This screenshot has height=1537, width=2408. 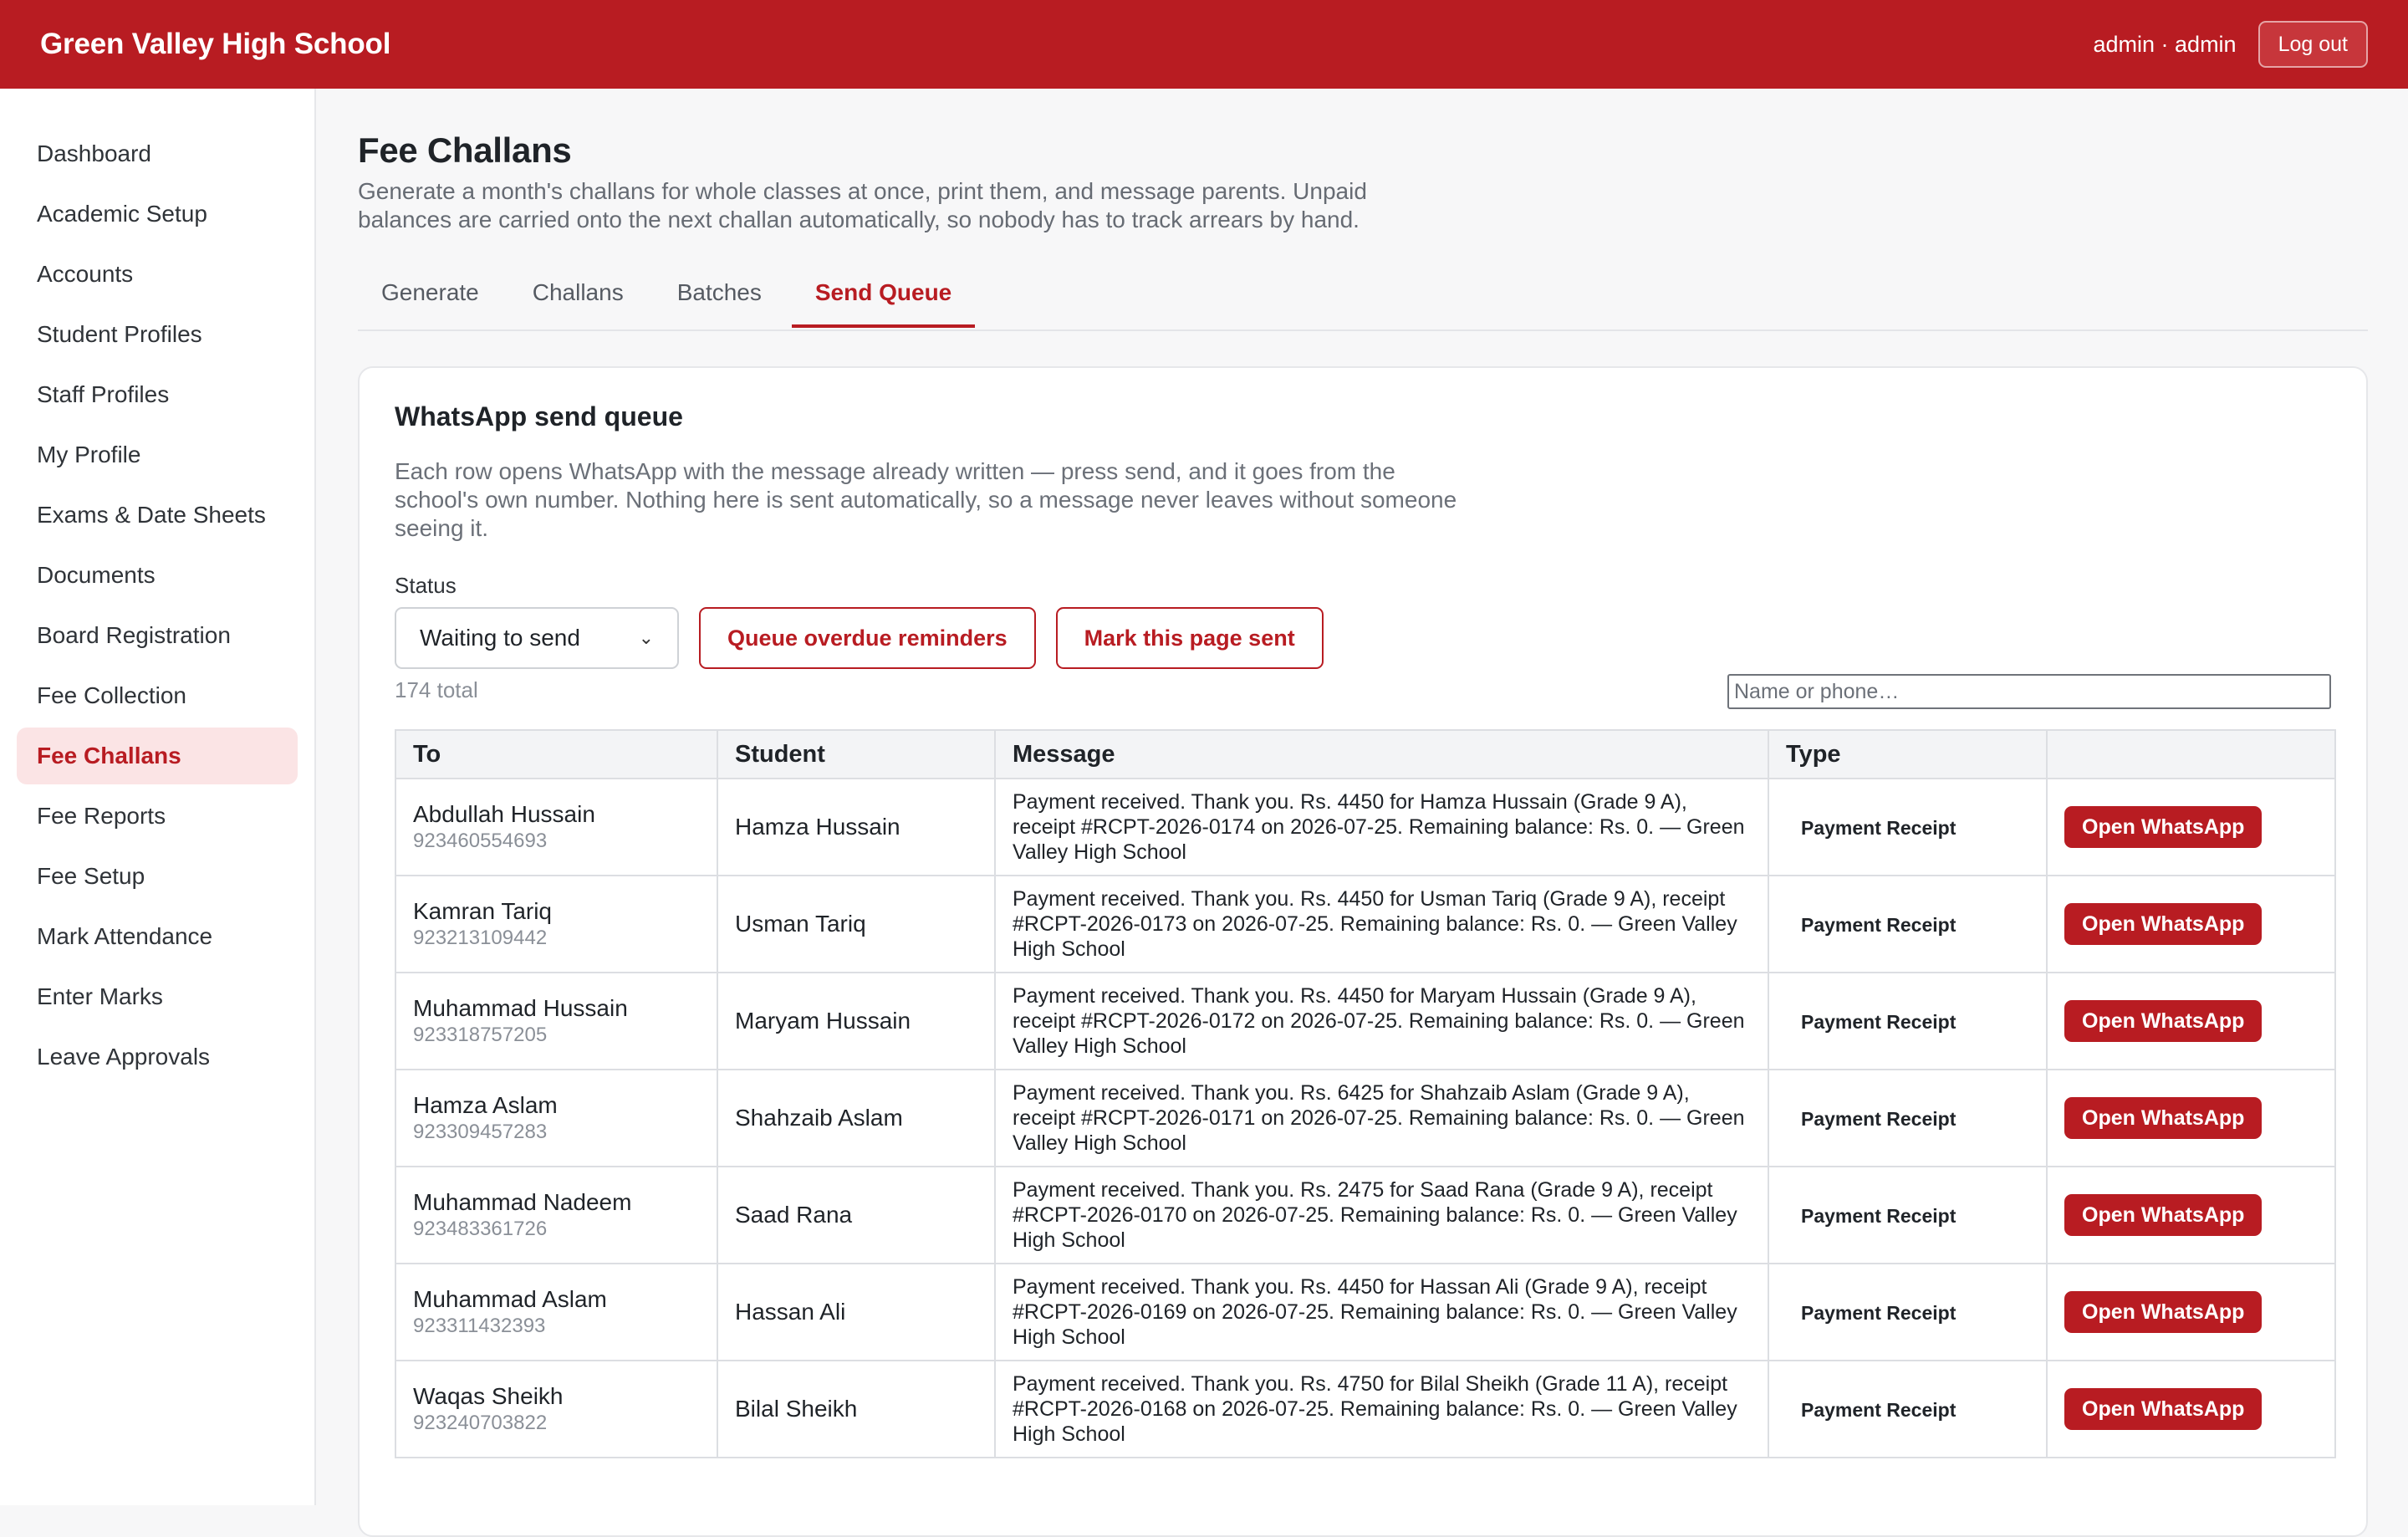 I want to click on sidebar-item-exams-date-sheets: Exams & Date Sheets, so click(x=157, y=515).